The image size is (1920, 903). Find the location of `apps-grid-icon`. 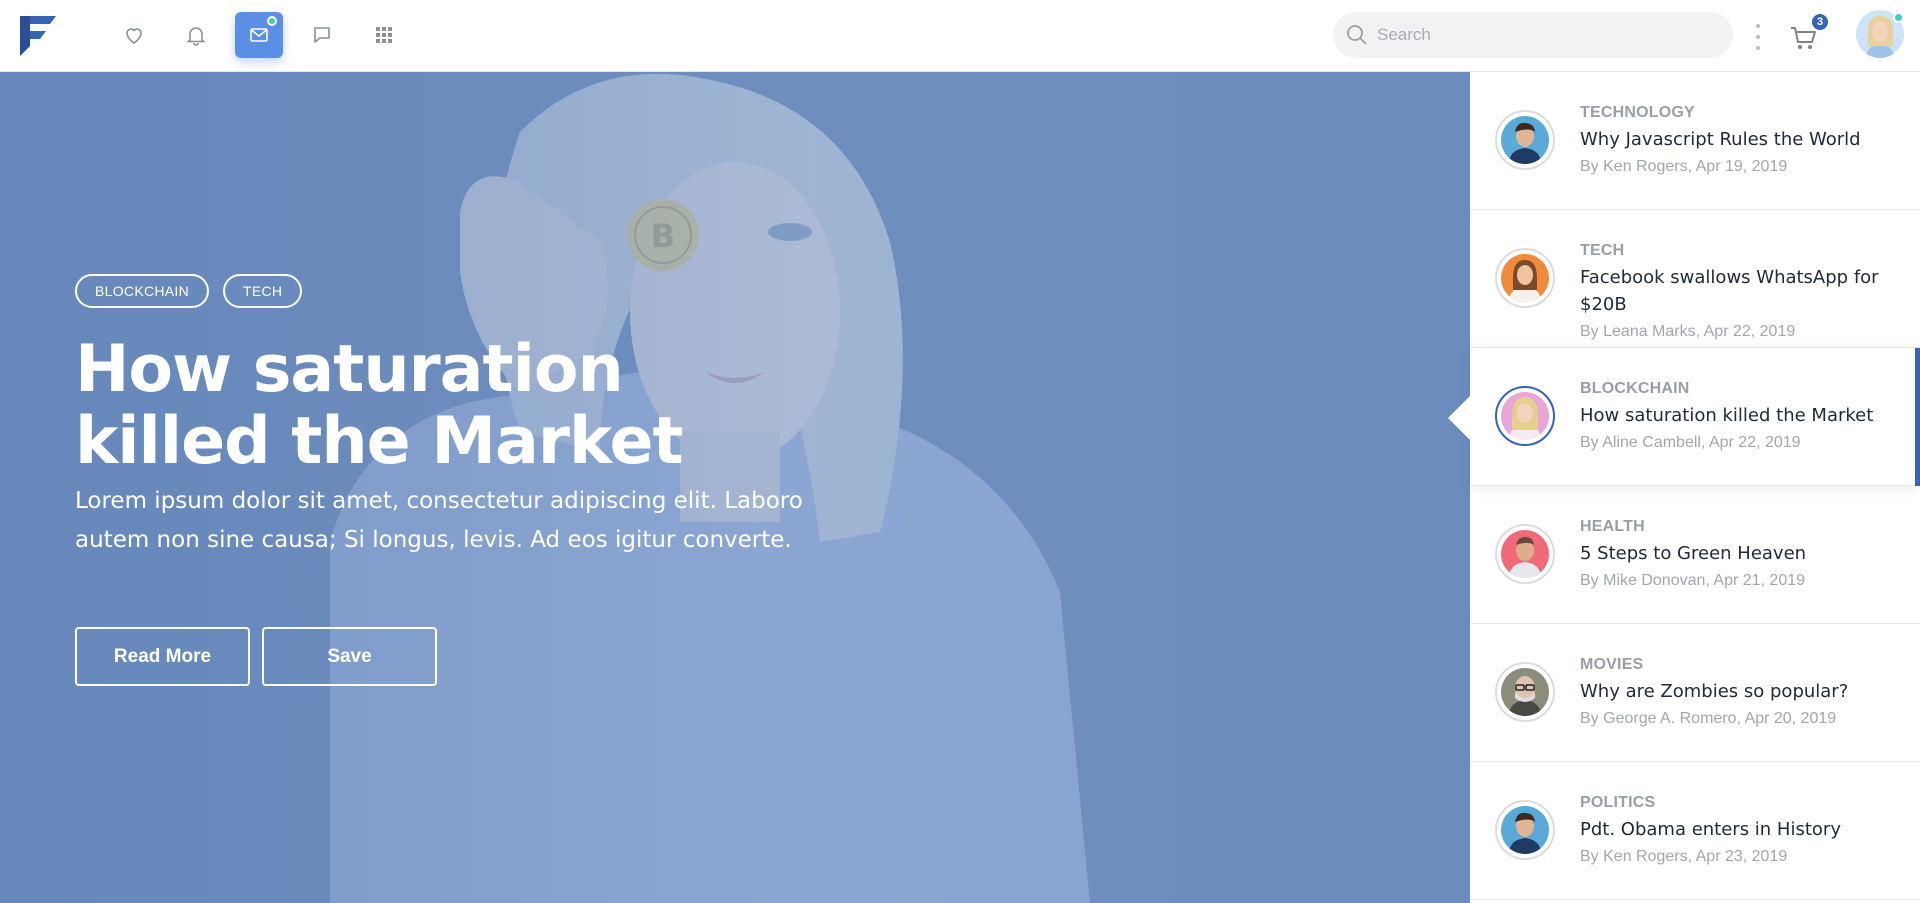

apps-grid-icon is located at coordinates (384, 35).